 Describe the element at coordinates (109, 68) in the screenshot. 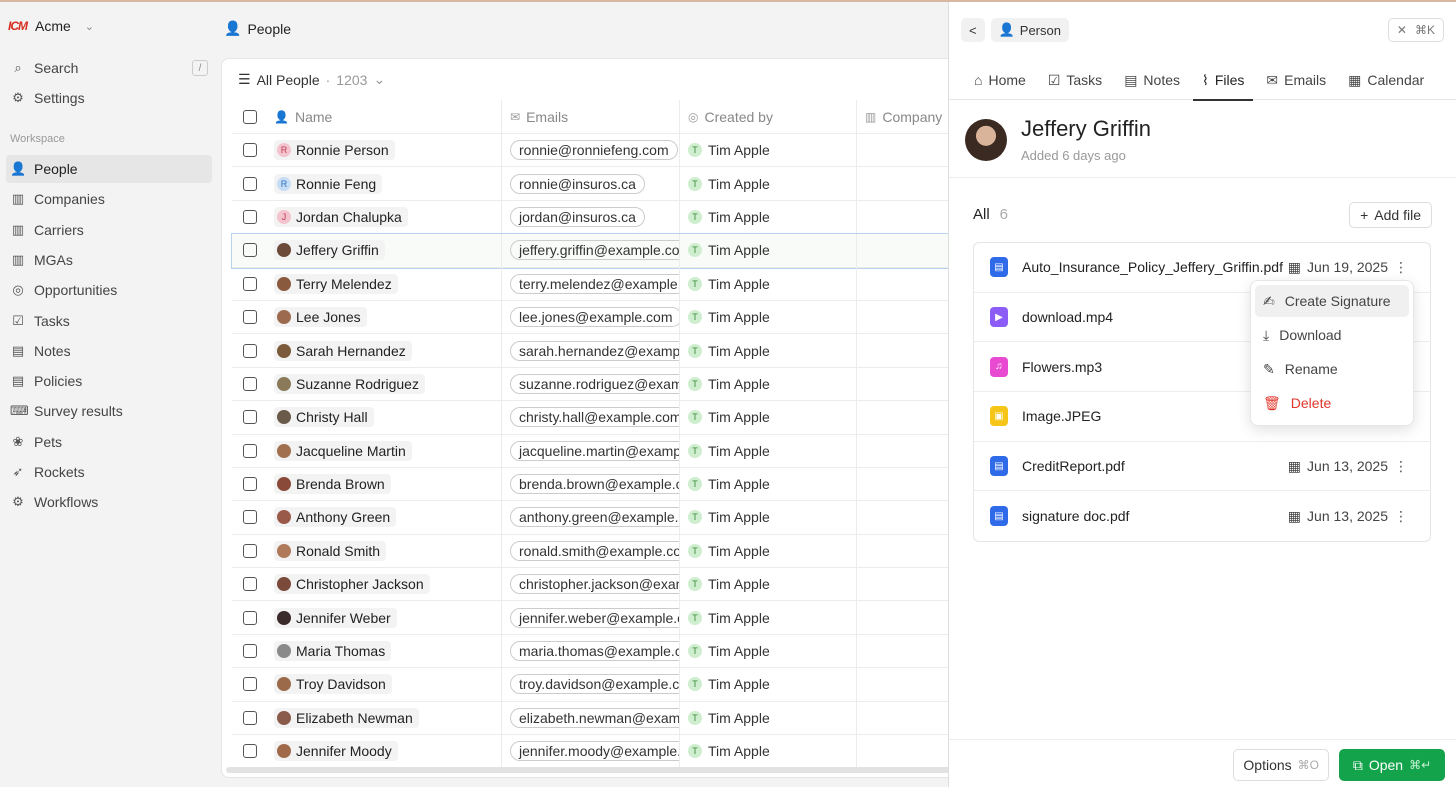

I see `sidebar-search: ⌕ Search /` at that location.